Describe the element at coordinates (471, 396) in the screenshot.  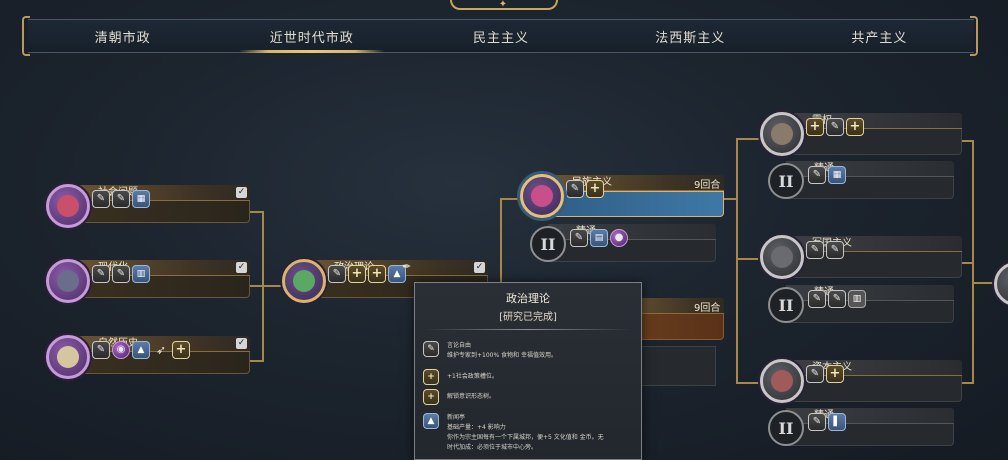
I see `tooltip-entry-text: 解锁意识形态树。` at that location.